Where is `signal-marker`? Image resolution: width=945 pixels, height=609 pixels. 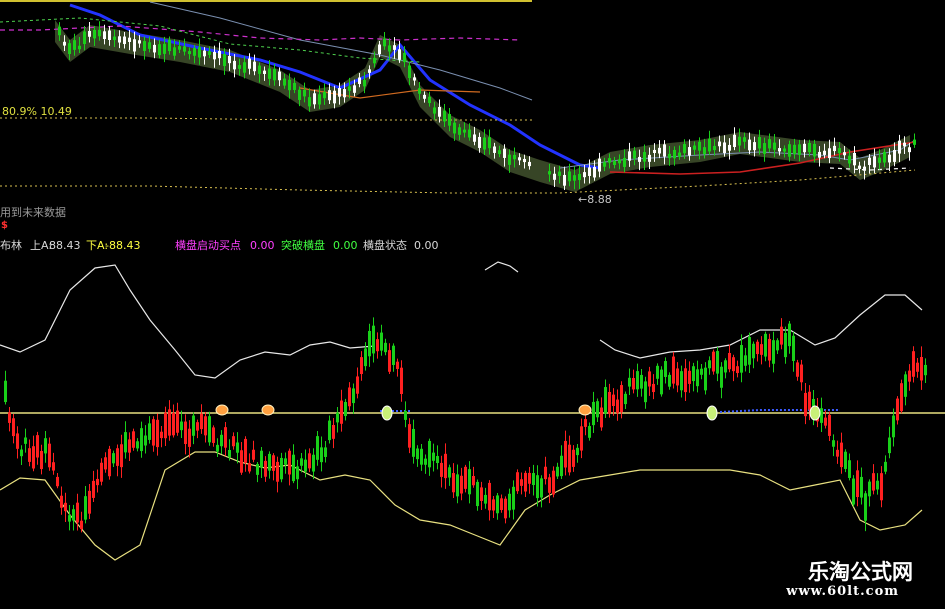
signal-marker is located at coordinates (222, 410).